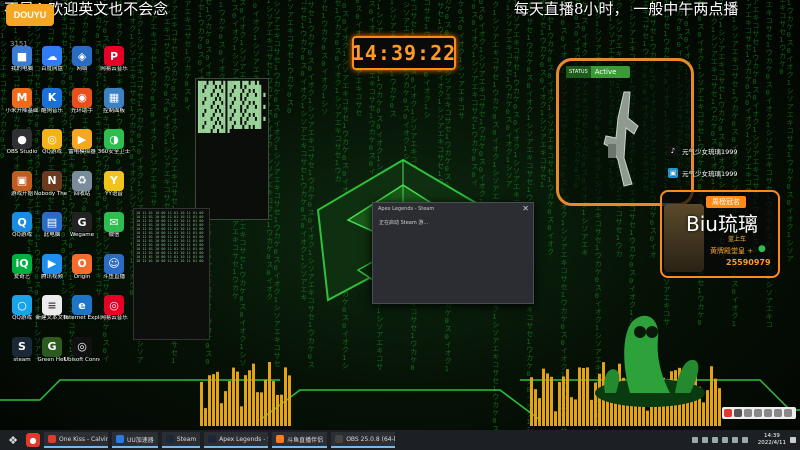  Describe the element at coordinates (738, 413) in the screenshot. I see `ime-mode-icon` at that location.